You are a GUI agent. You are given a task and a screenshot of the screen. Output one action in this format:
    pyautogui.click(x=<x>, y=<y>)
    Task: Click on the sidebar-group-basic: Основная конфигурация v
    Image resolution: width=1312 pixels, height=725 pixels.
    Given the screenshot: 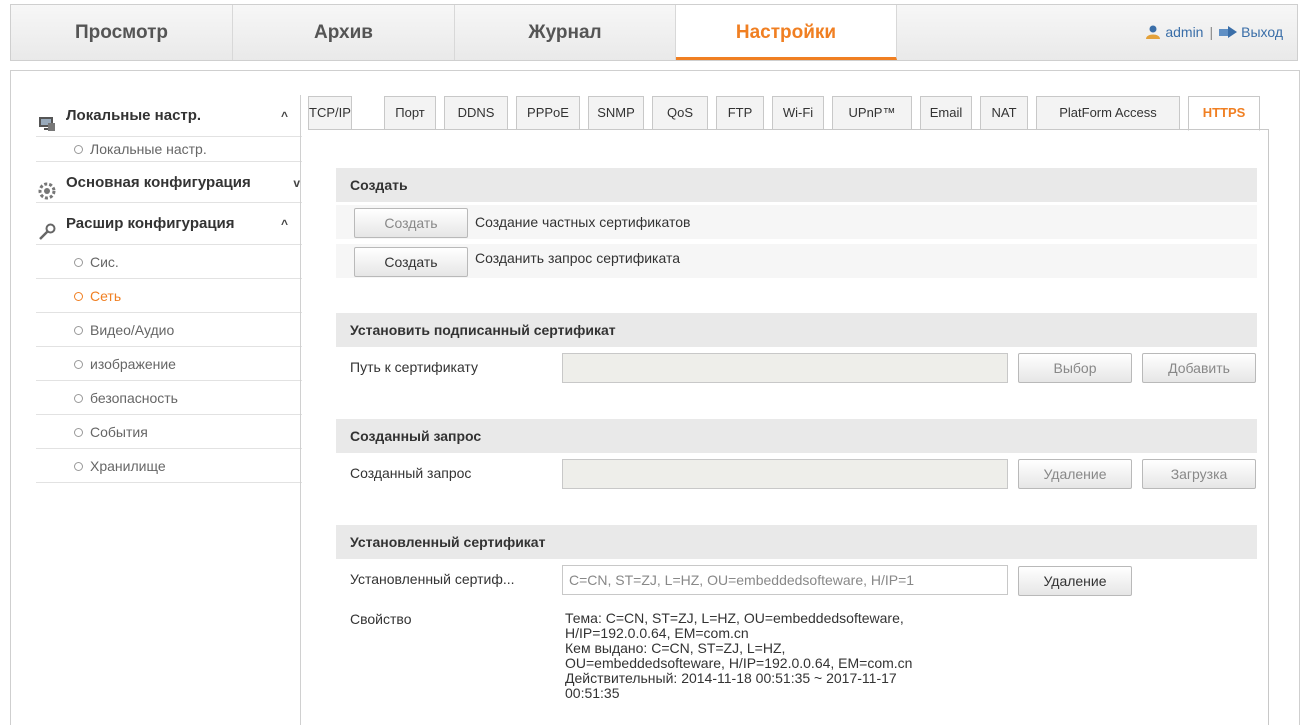 What is the action you would take?
    pyautogui.click(x=169, y=182)
    